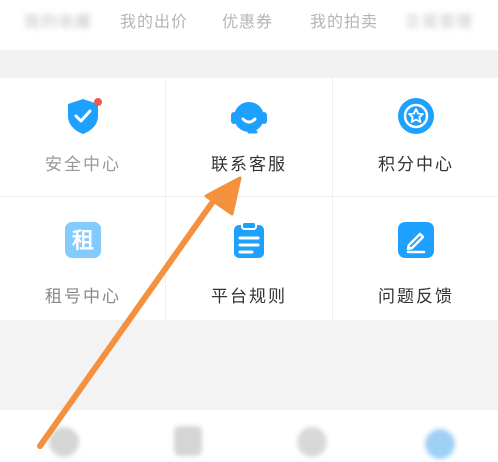 The width and height of the screenshot is (498, 462). Describe the element at coordinates (188, 442) in the screenshot. I see `category-icon` at that location.